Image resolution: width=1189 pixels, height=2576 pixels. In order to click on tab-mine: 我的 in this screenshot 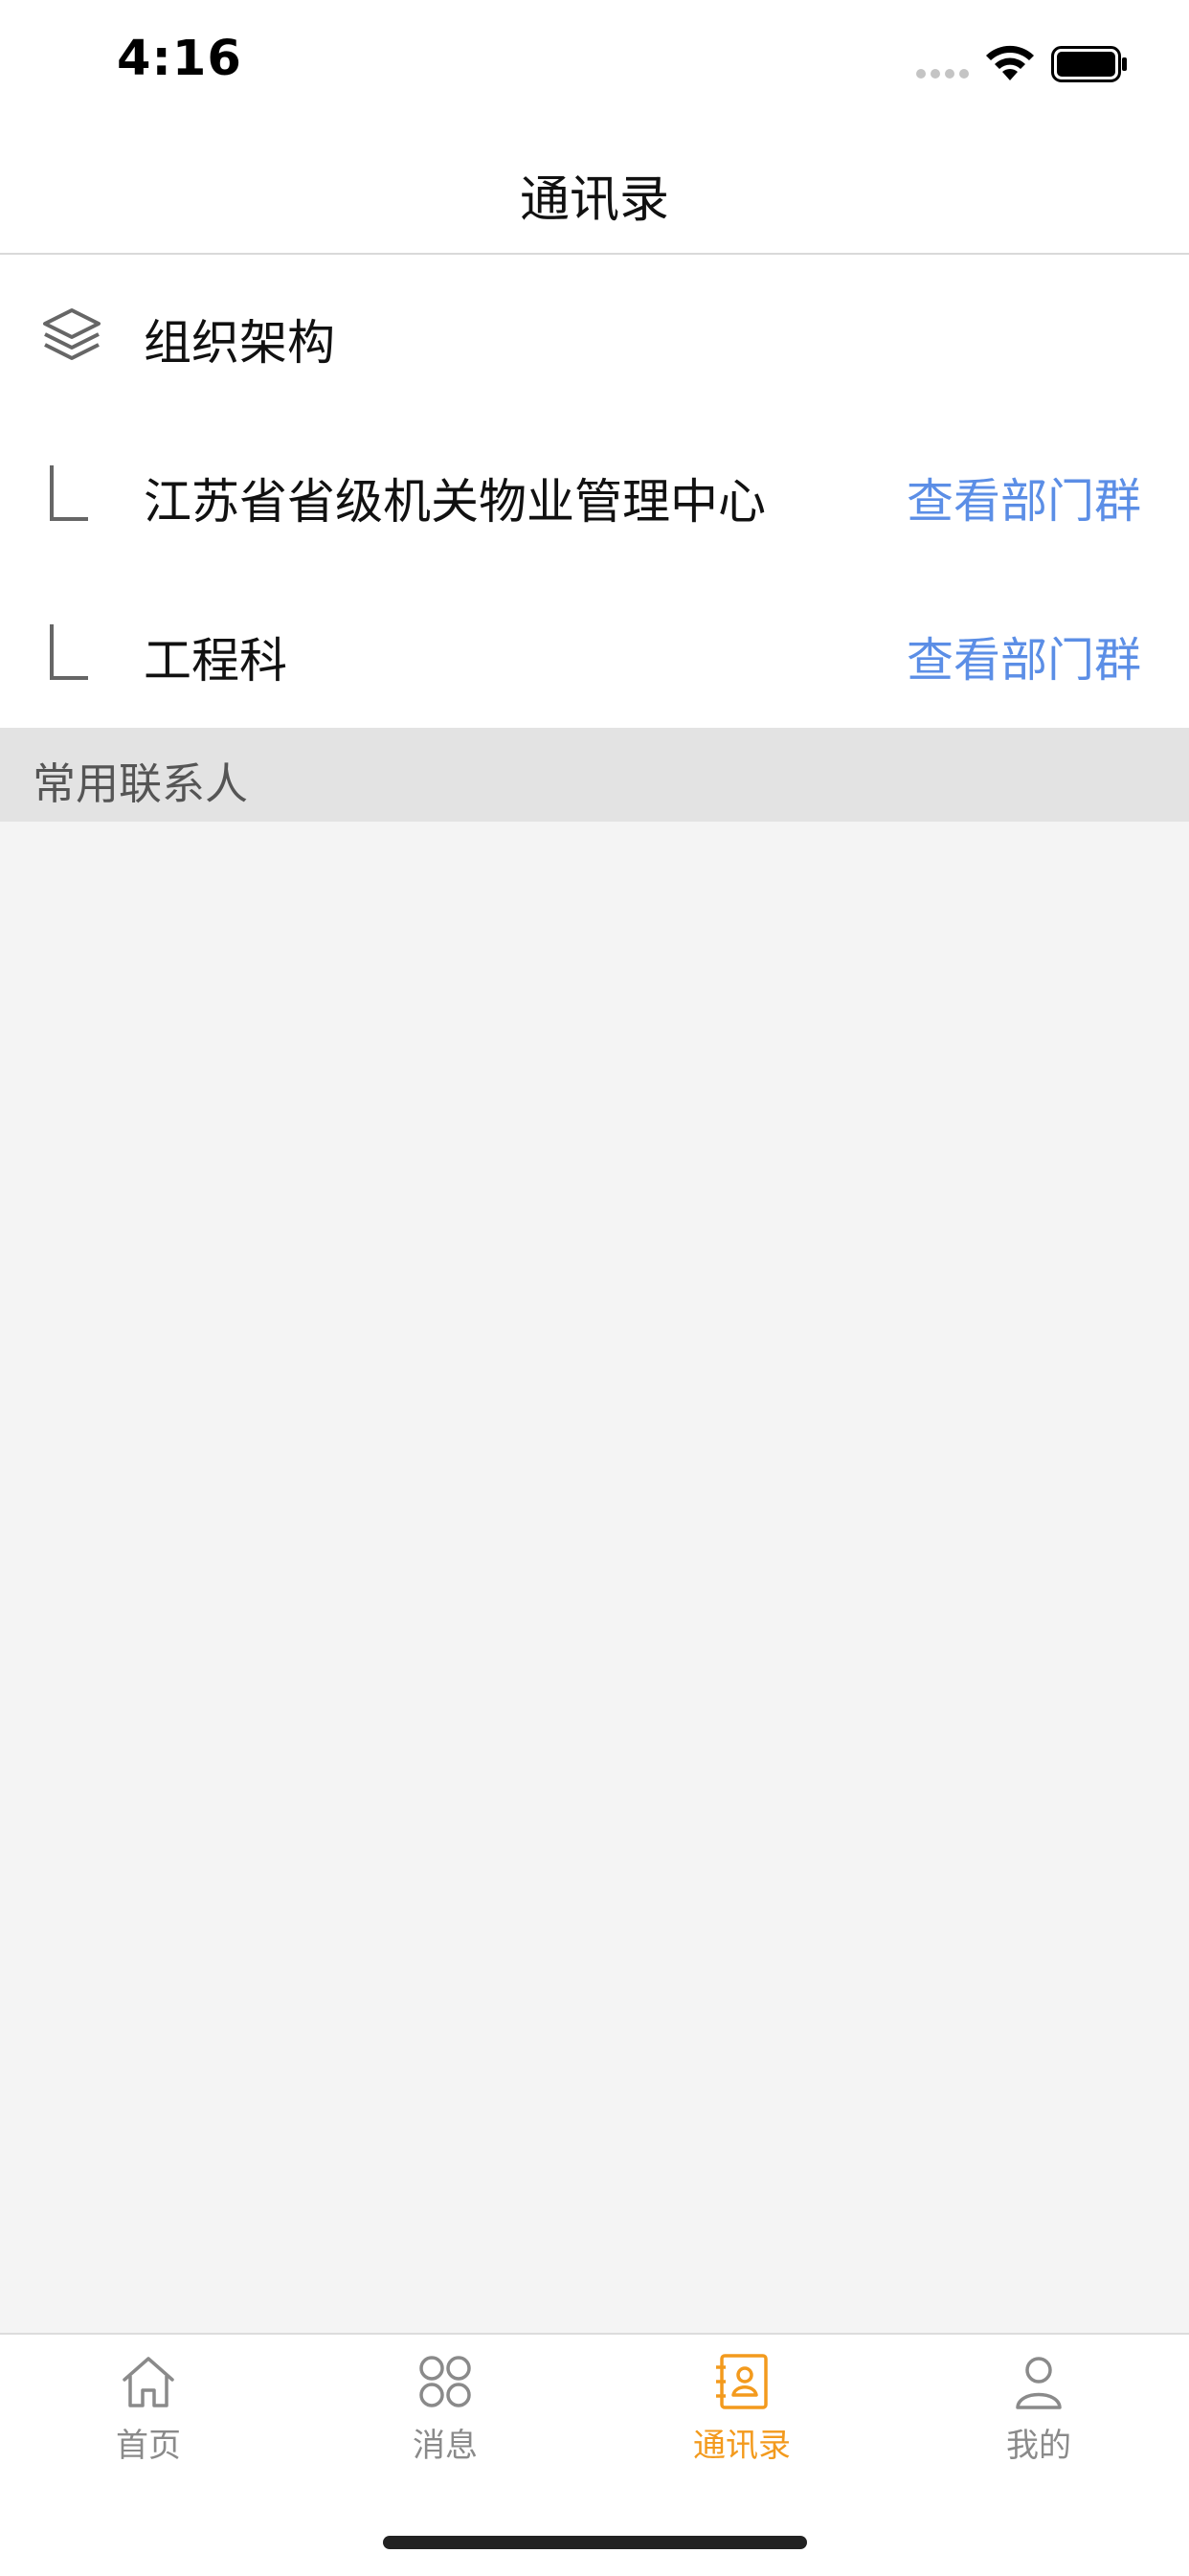, I will do `click(1038, 2424)`.